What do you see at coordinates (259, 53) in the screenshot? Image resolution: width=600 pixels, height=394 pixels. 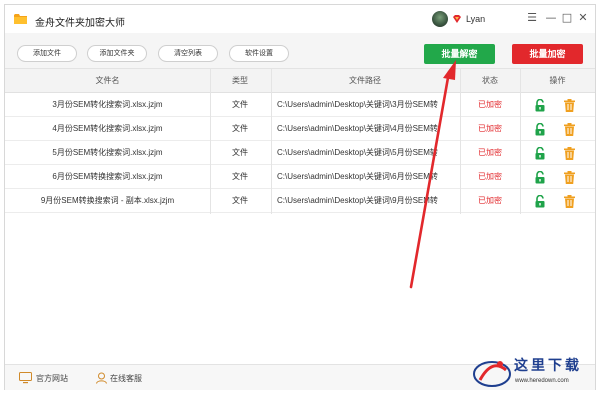 I see `settings-button: 软件设置` at bounding box center [259, 53].